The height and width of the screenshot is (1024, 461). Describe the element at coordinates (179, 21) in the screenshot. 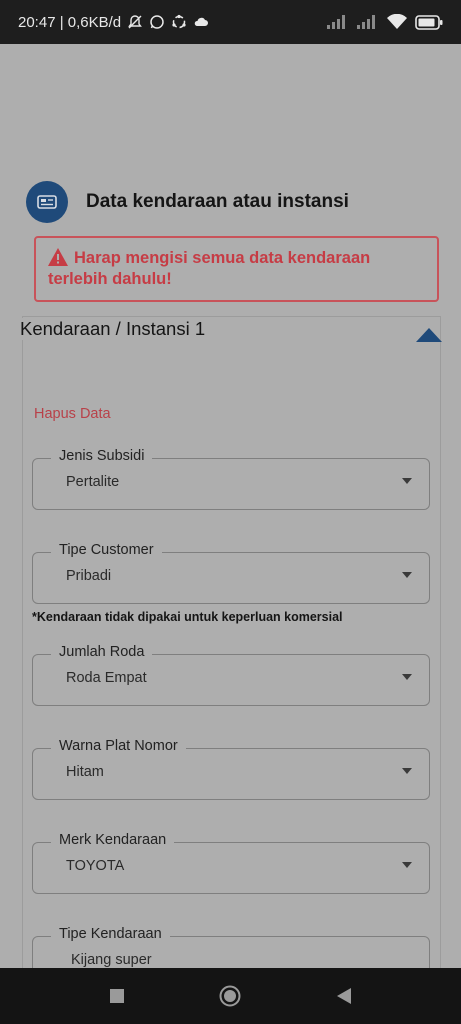

I see `sync-icon` at that location.